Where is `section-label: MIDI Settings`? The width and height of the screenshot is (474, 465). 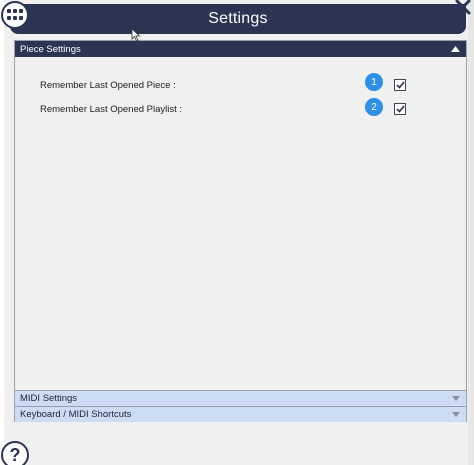 section-label: MIDI Settings is located at coordinates (49, 398).